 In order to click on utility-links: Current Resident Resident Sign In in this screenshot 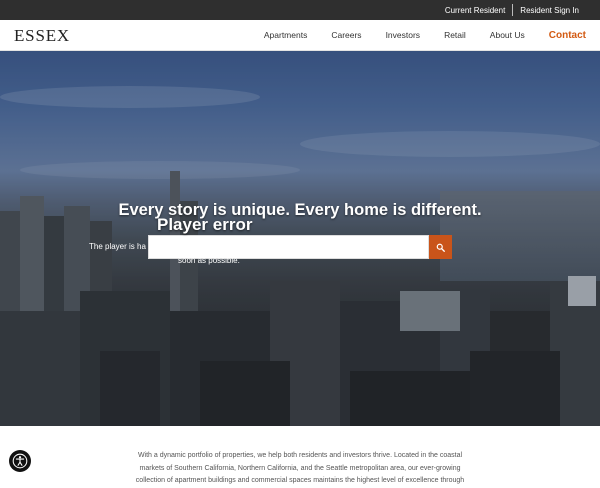, I will do `click(512, 10)`.